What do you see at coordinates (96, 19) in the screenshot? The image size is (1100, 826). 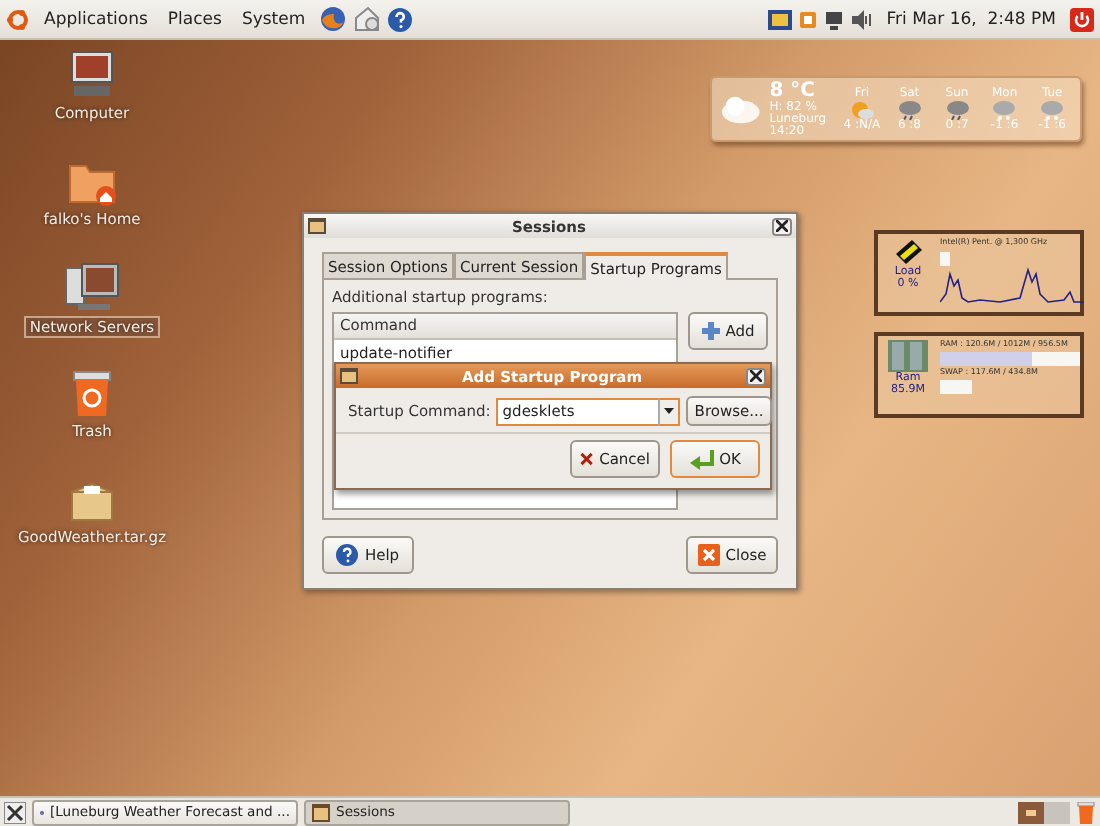 I see `panel-menu: Applications` at bounding box center [96, 19].